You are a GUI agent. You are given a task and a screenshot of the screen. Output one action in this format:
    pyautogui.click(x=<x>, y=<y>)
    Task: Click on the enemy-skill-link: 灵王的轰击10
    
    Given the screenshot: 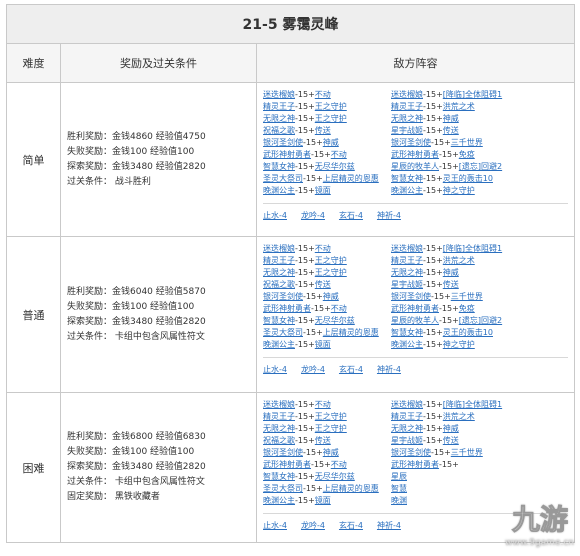 What is the action you would take?
    pyautogui.click(x=468, y=178)
    